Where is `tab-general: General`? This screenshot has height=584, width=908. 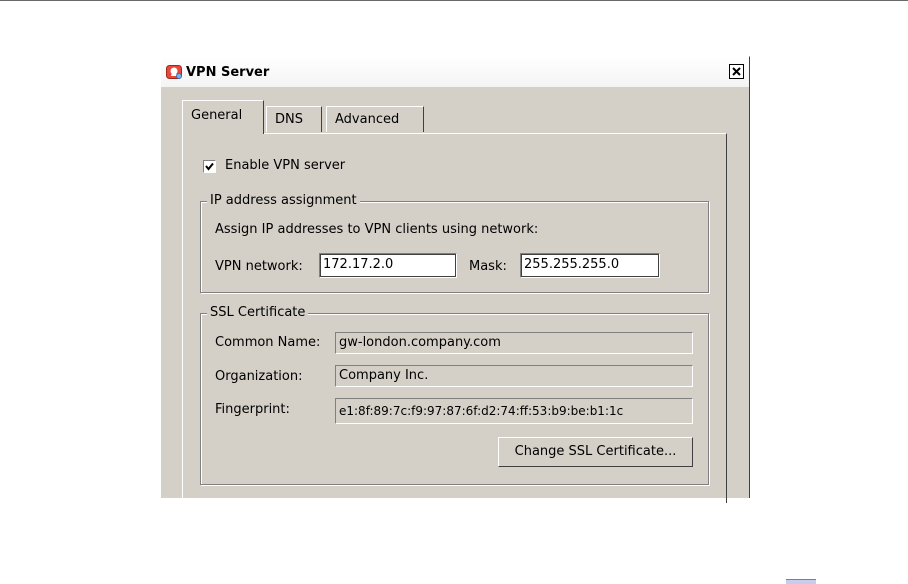
tab-general: General is located at coordinates (223, 117).